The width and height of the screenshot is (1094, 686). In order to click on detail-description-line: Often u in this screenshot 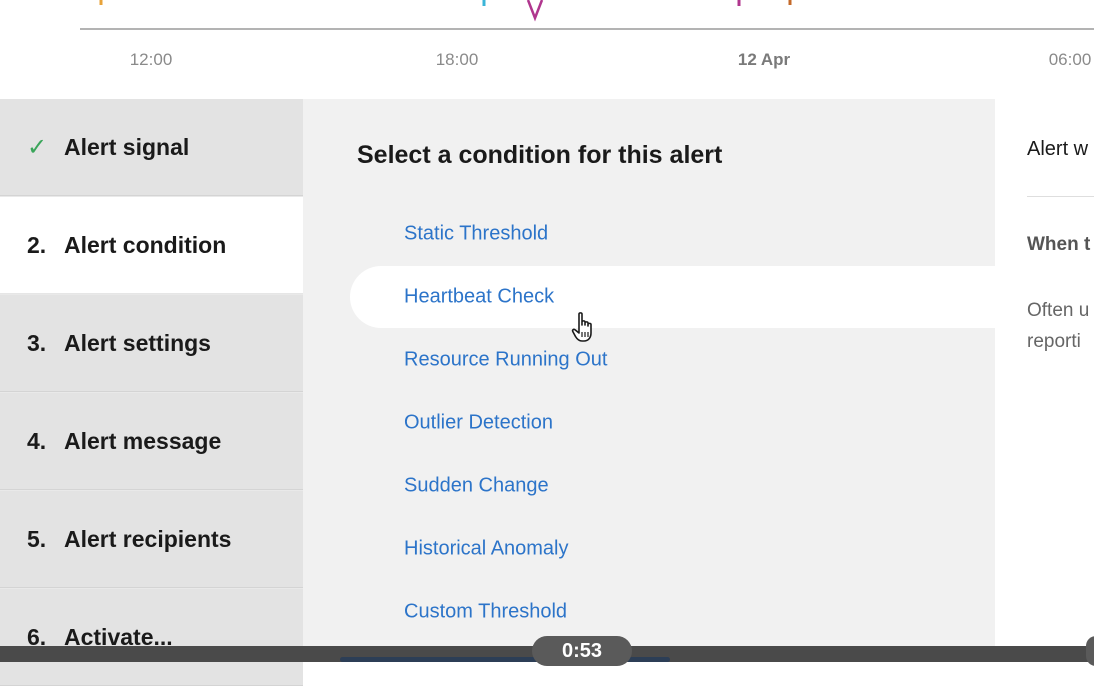, I will do `click(1058, 310)`.